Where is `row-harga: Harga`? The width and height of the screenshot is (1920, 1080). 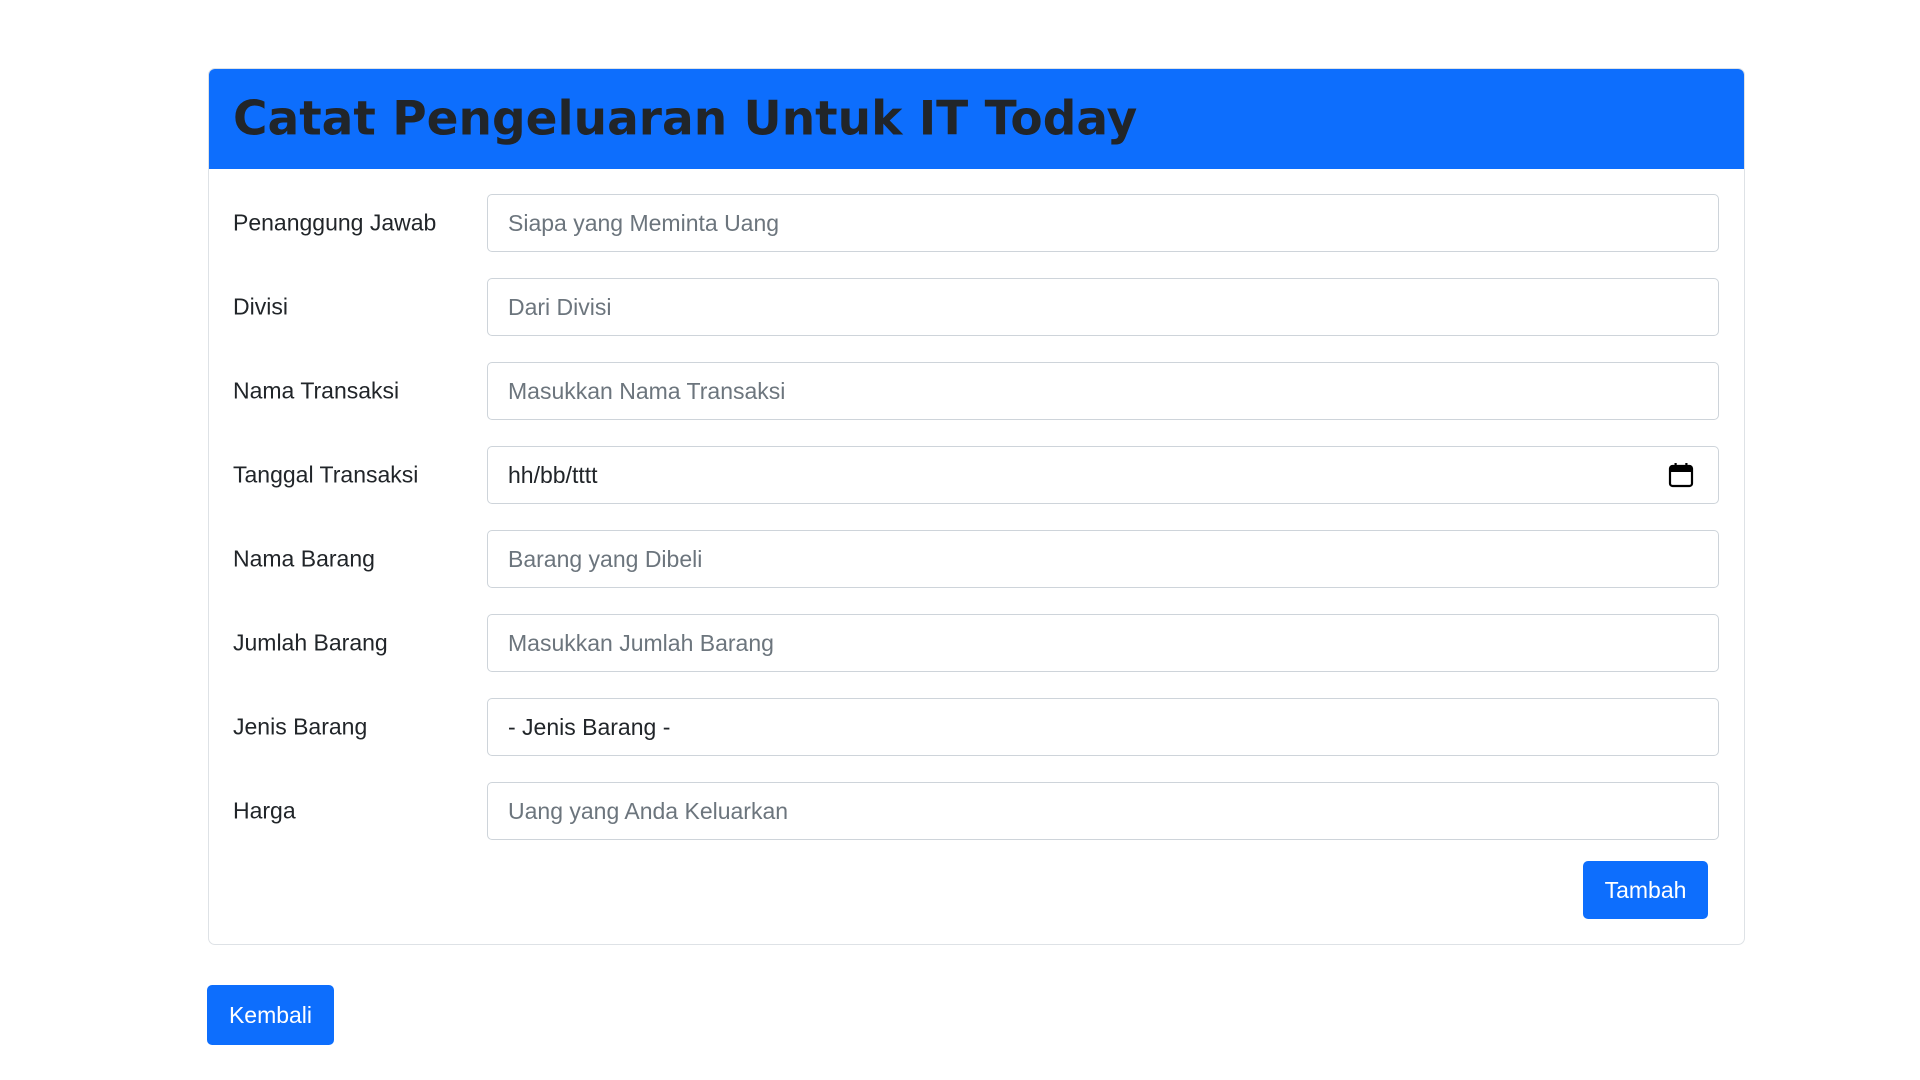 row-harga: Harga is located at coordinates (976, 811).